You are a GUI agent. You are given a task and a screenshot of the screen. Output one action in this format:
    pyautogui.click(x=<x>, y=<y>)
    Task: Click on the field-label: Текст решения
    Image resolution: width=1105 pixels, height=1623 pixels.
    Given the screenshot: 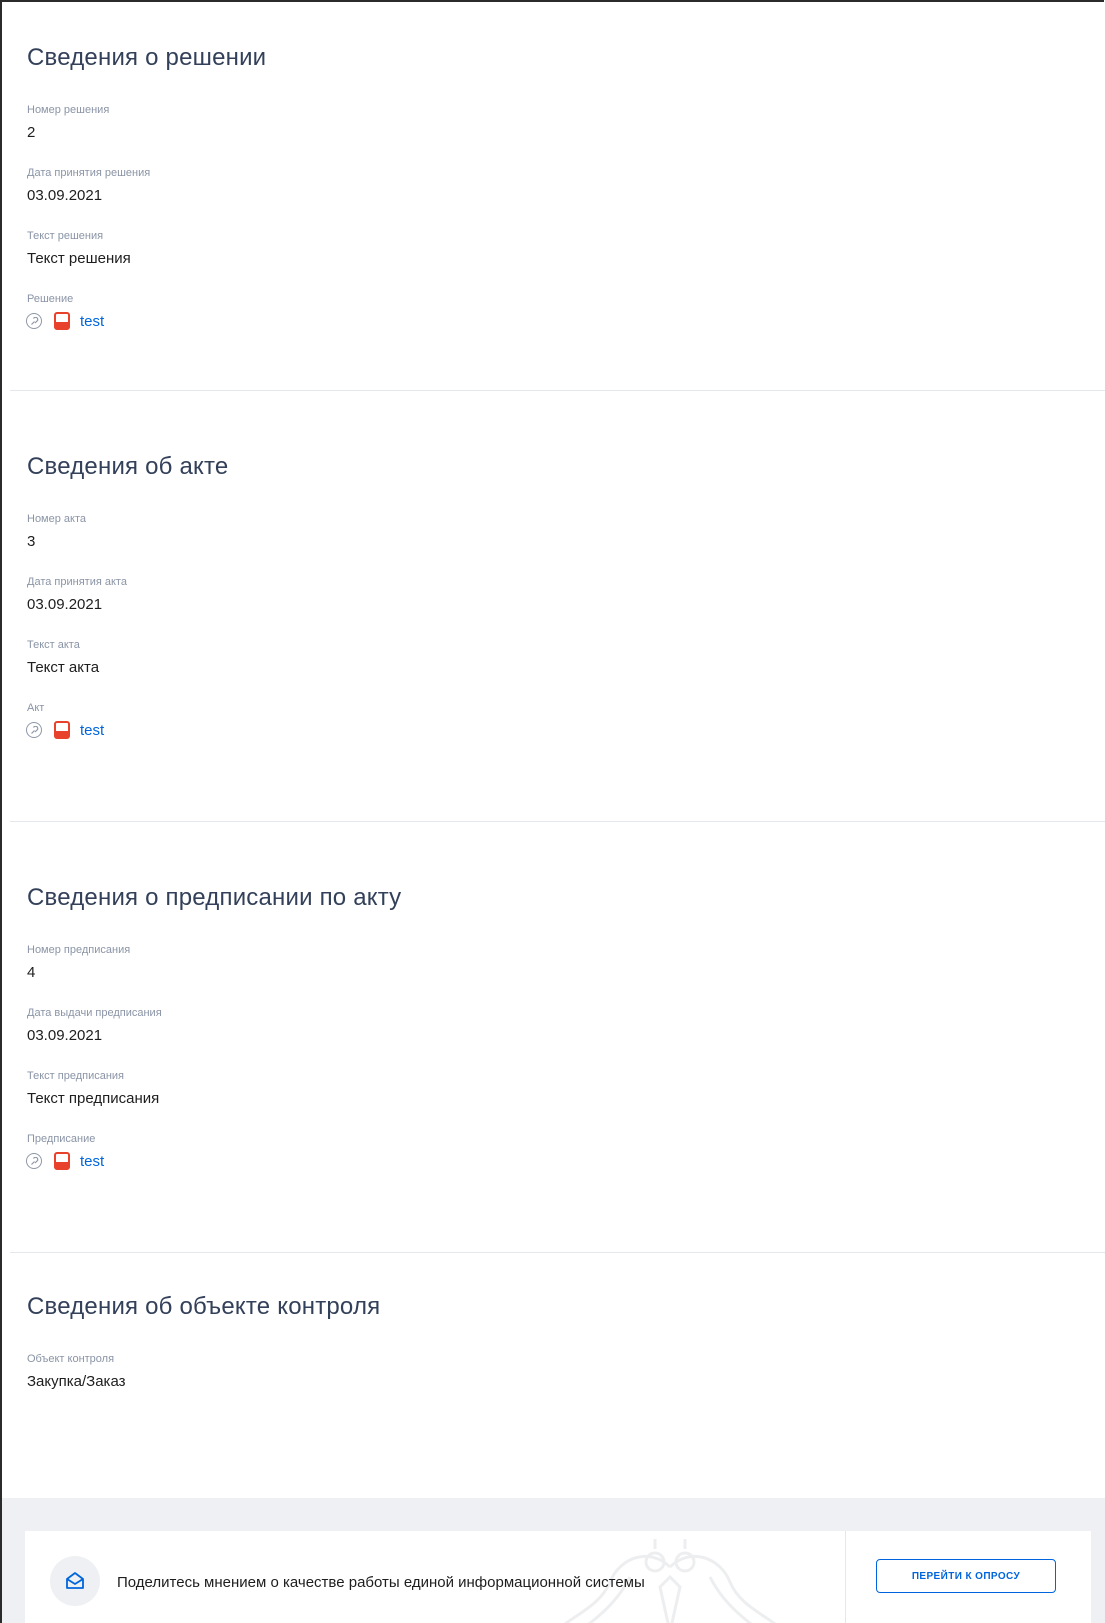 What is the action you would take?
    pyautogui.click(x=65, y=236)
    